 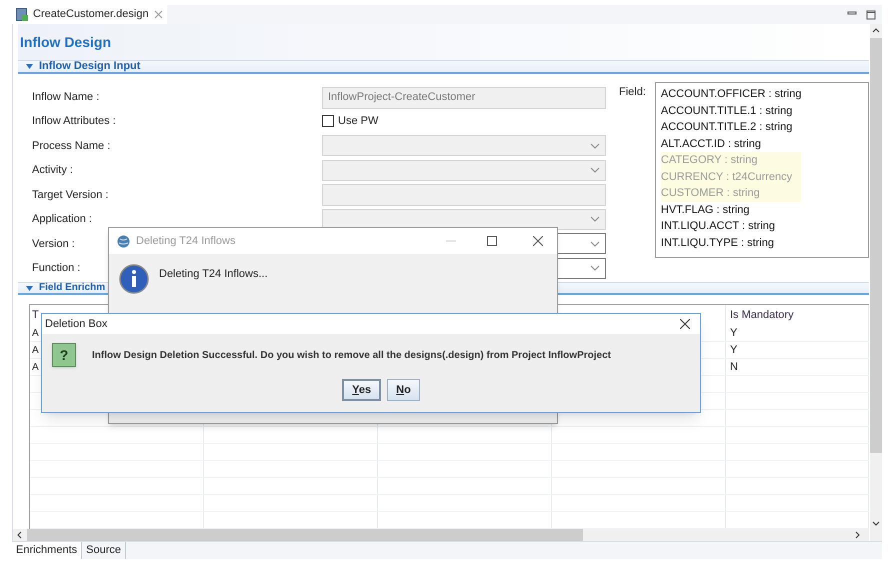 I want to click on scroll-up-icon, so click(x=876, y=31).